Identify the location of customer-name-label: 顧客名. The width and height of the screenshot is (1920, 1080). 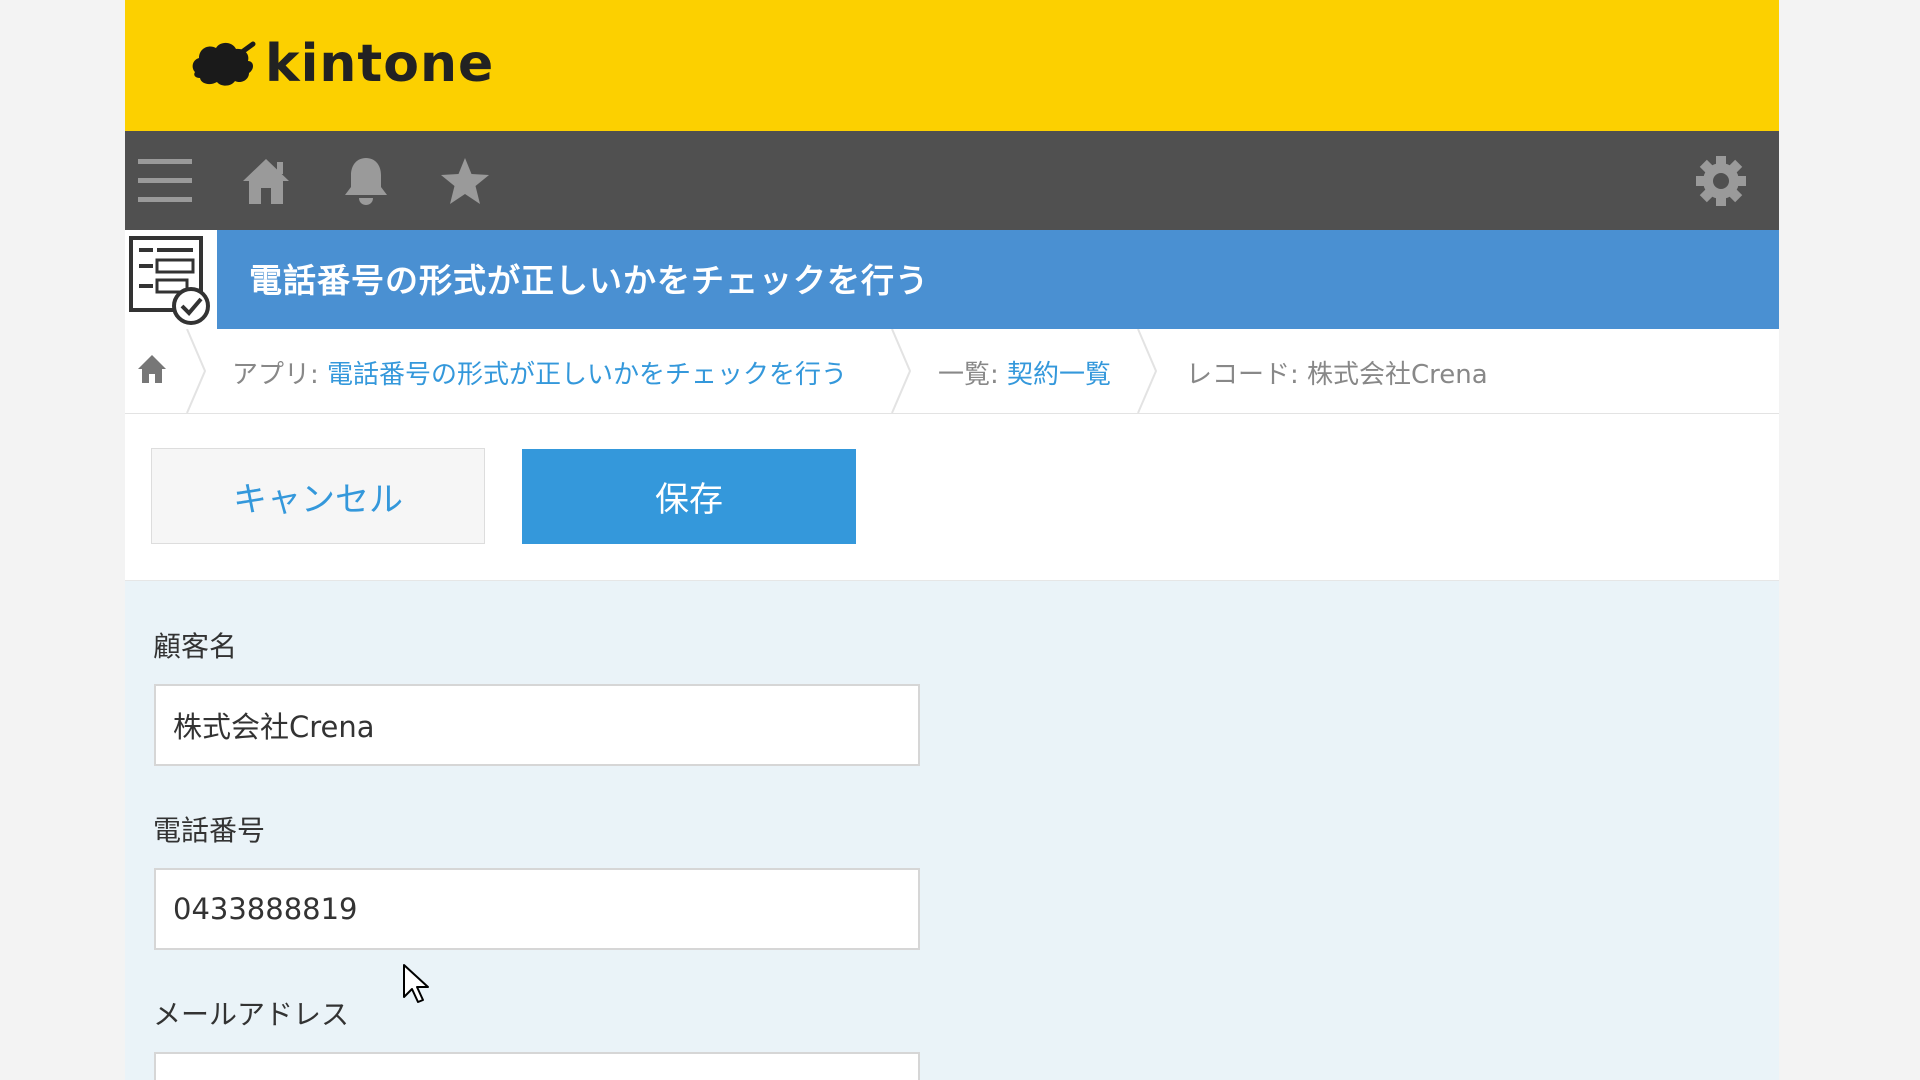
(195, 646).